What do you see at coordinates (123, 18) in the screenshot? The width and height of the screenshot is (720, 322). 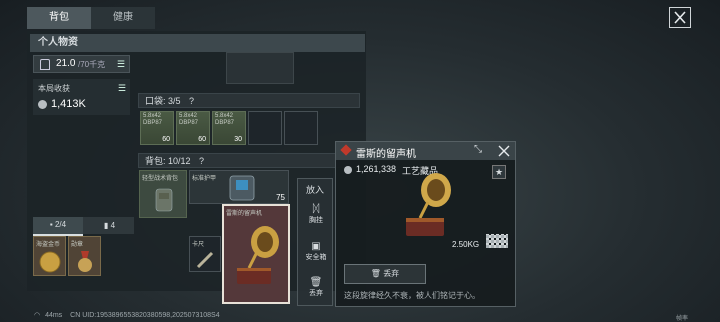 I see `tab-health: 健康` at bounding box center [123, 18].